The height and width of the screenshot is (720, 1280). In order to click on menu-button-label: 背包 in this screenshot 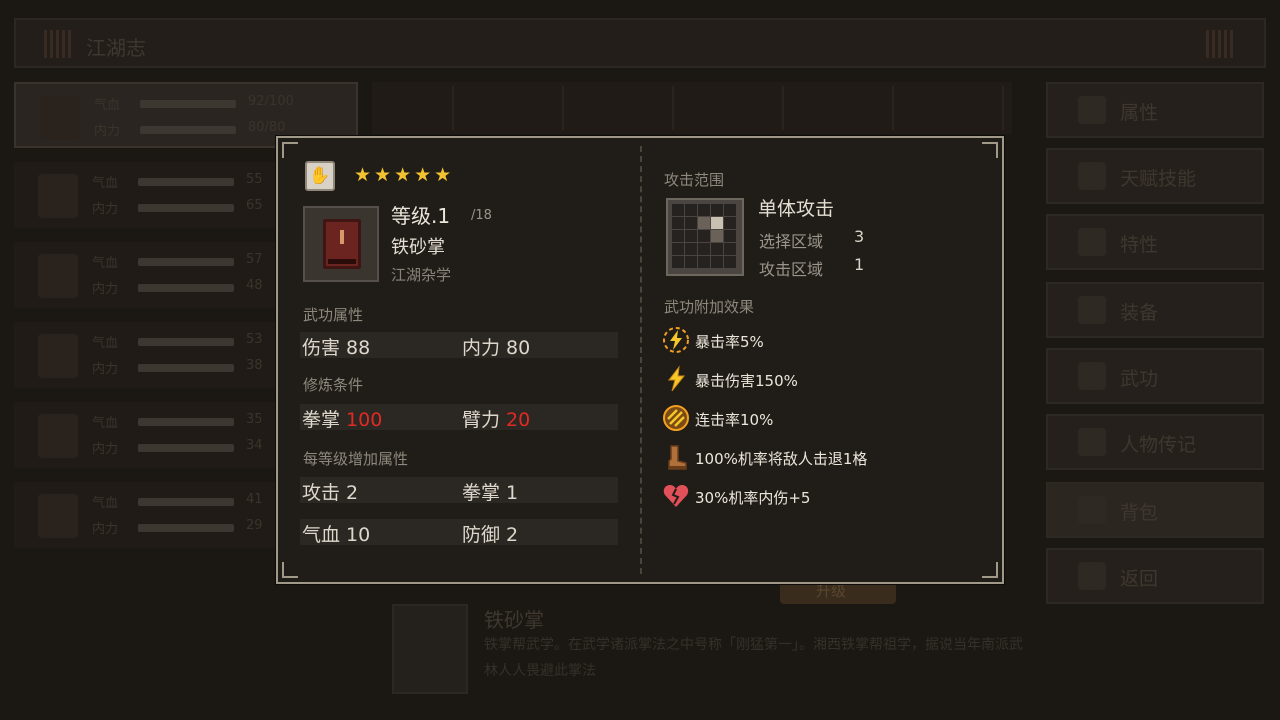, I will do `click(1139, 513)`.